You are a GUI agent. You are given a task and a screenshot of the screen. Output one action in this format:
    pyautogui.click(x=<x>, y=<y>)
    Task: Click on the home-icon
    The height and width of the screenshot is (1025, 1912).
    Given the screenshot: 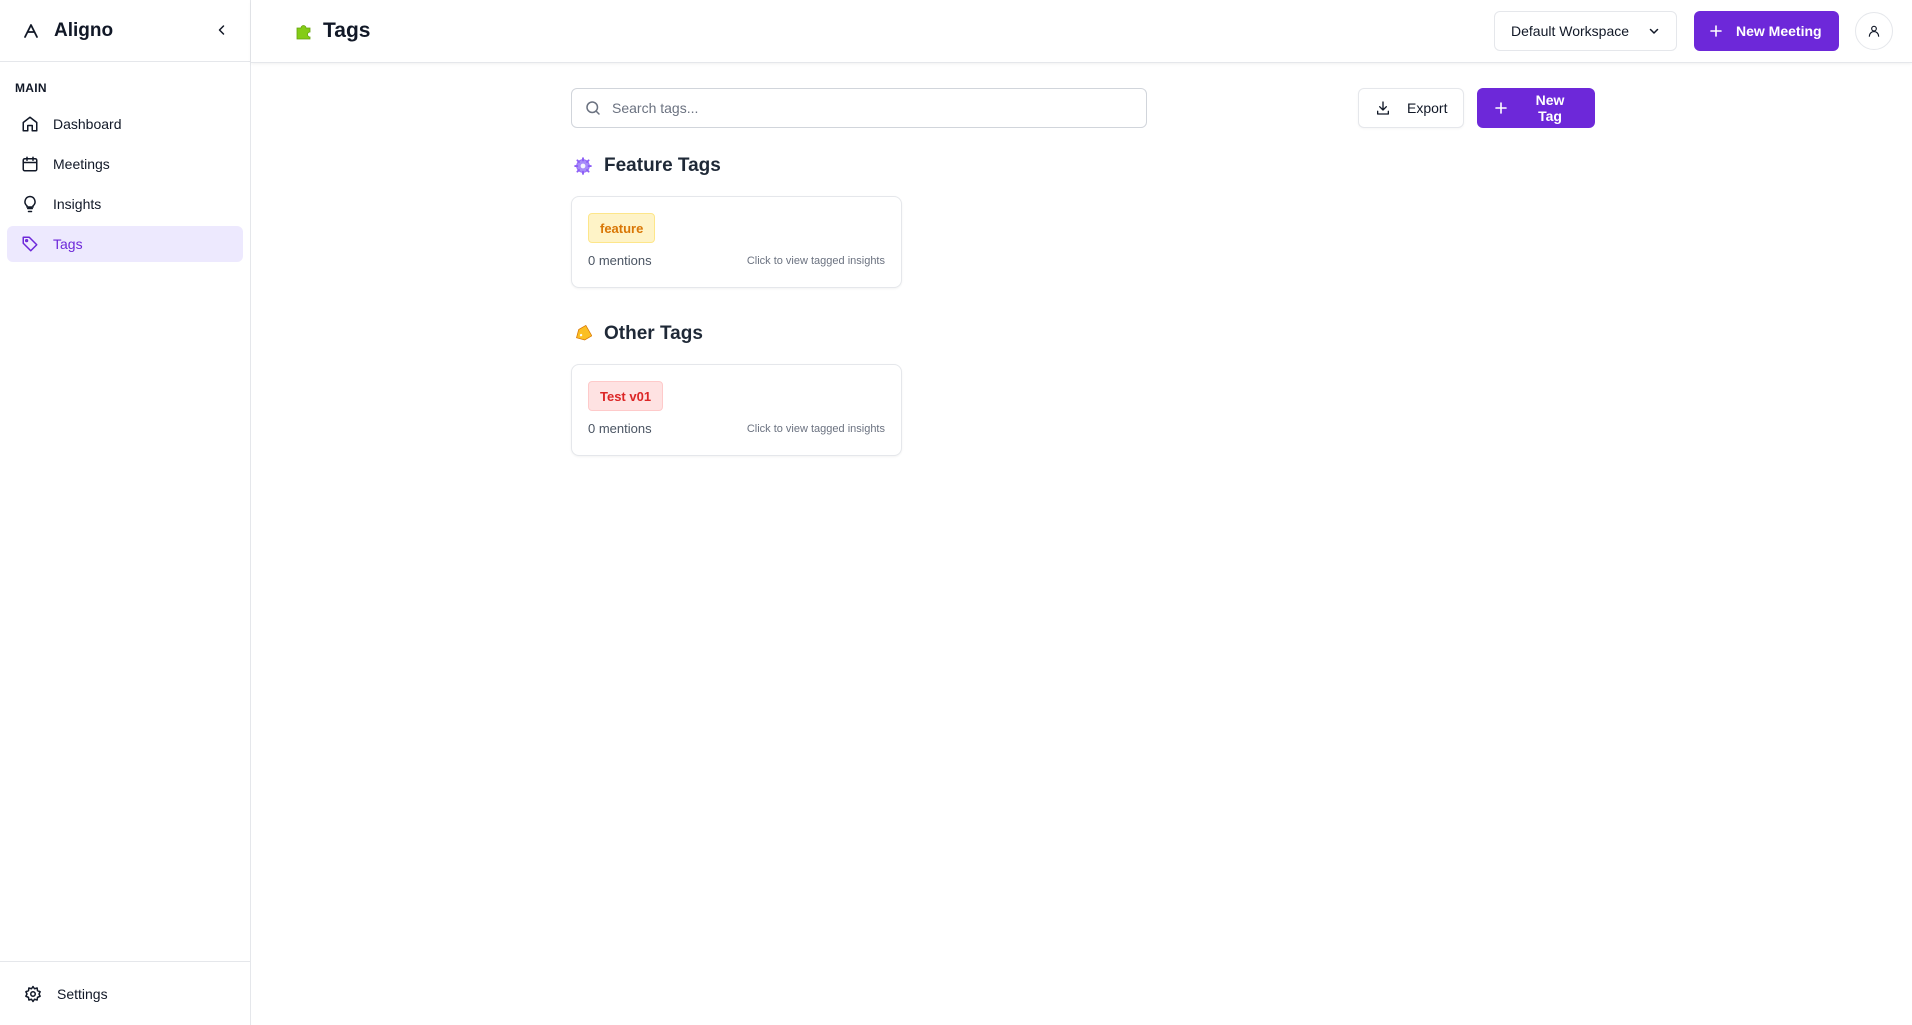 What is the action you would take?
    pyautogui.click(x=30, y=124)
    